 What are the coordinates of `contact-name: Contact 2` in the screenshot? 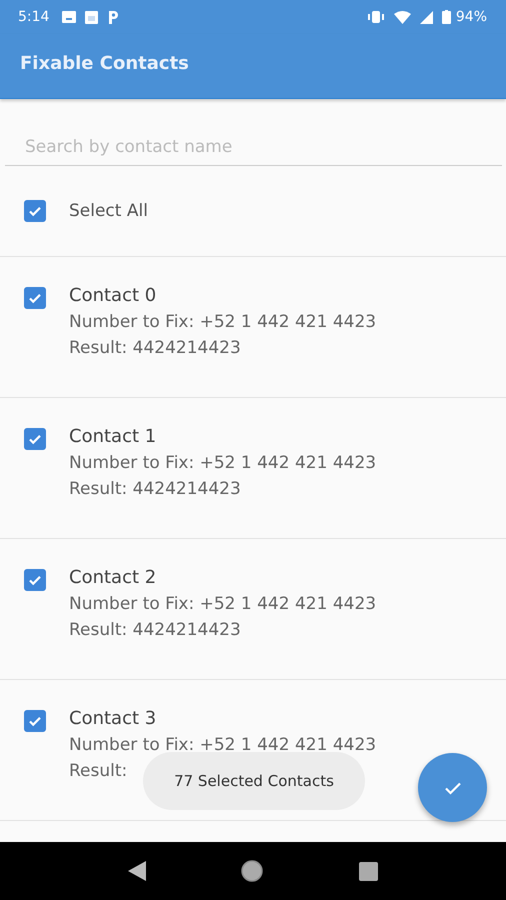 It's located at (112, 577).